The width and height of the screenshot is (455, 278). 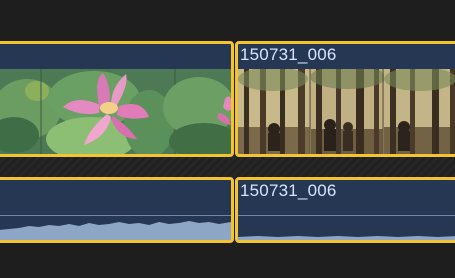 I want to click on lotus-frame, so click(x=197, y=115).